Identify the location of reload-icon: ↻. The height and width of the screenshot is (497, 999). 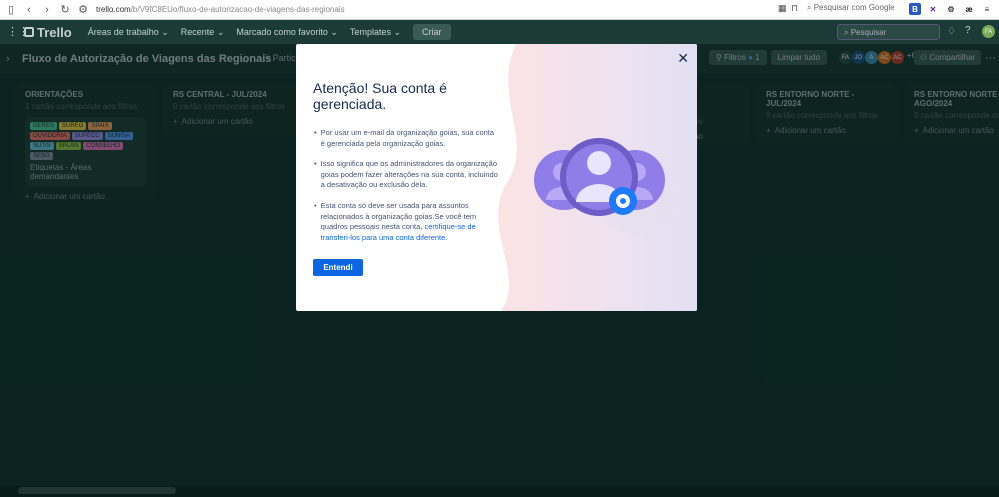
(65, 10).